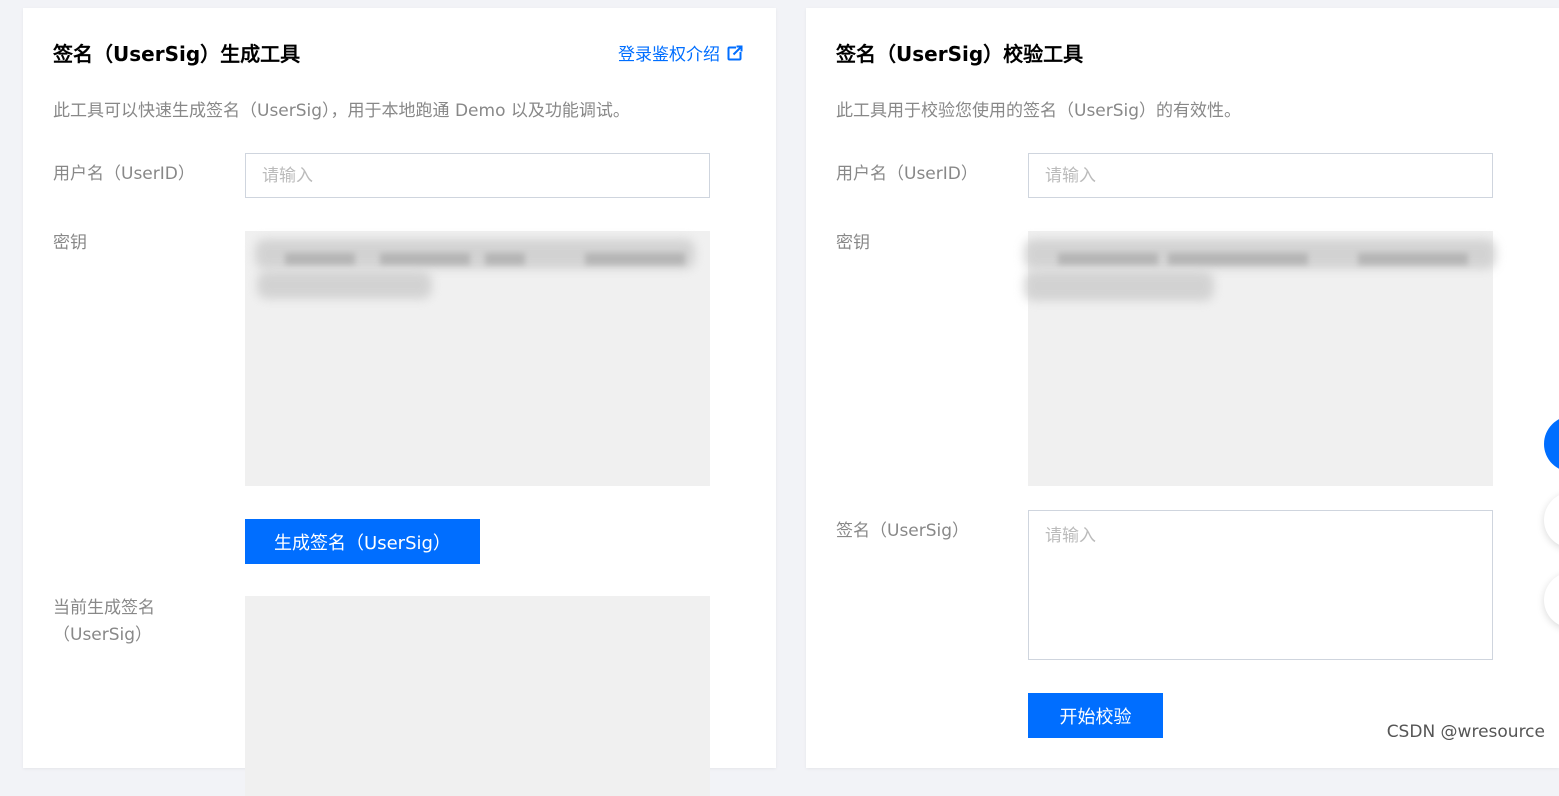 The height and width of the screenshot is (796, 1559). What do you see at coordinates (104, 608) in the screenshot?
I see `current-usersig-label-line1: 当前生成签名` at bounding box center [104, 608].